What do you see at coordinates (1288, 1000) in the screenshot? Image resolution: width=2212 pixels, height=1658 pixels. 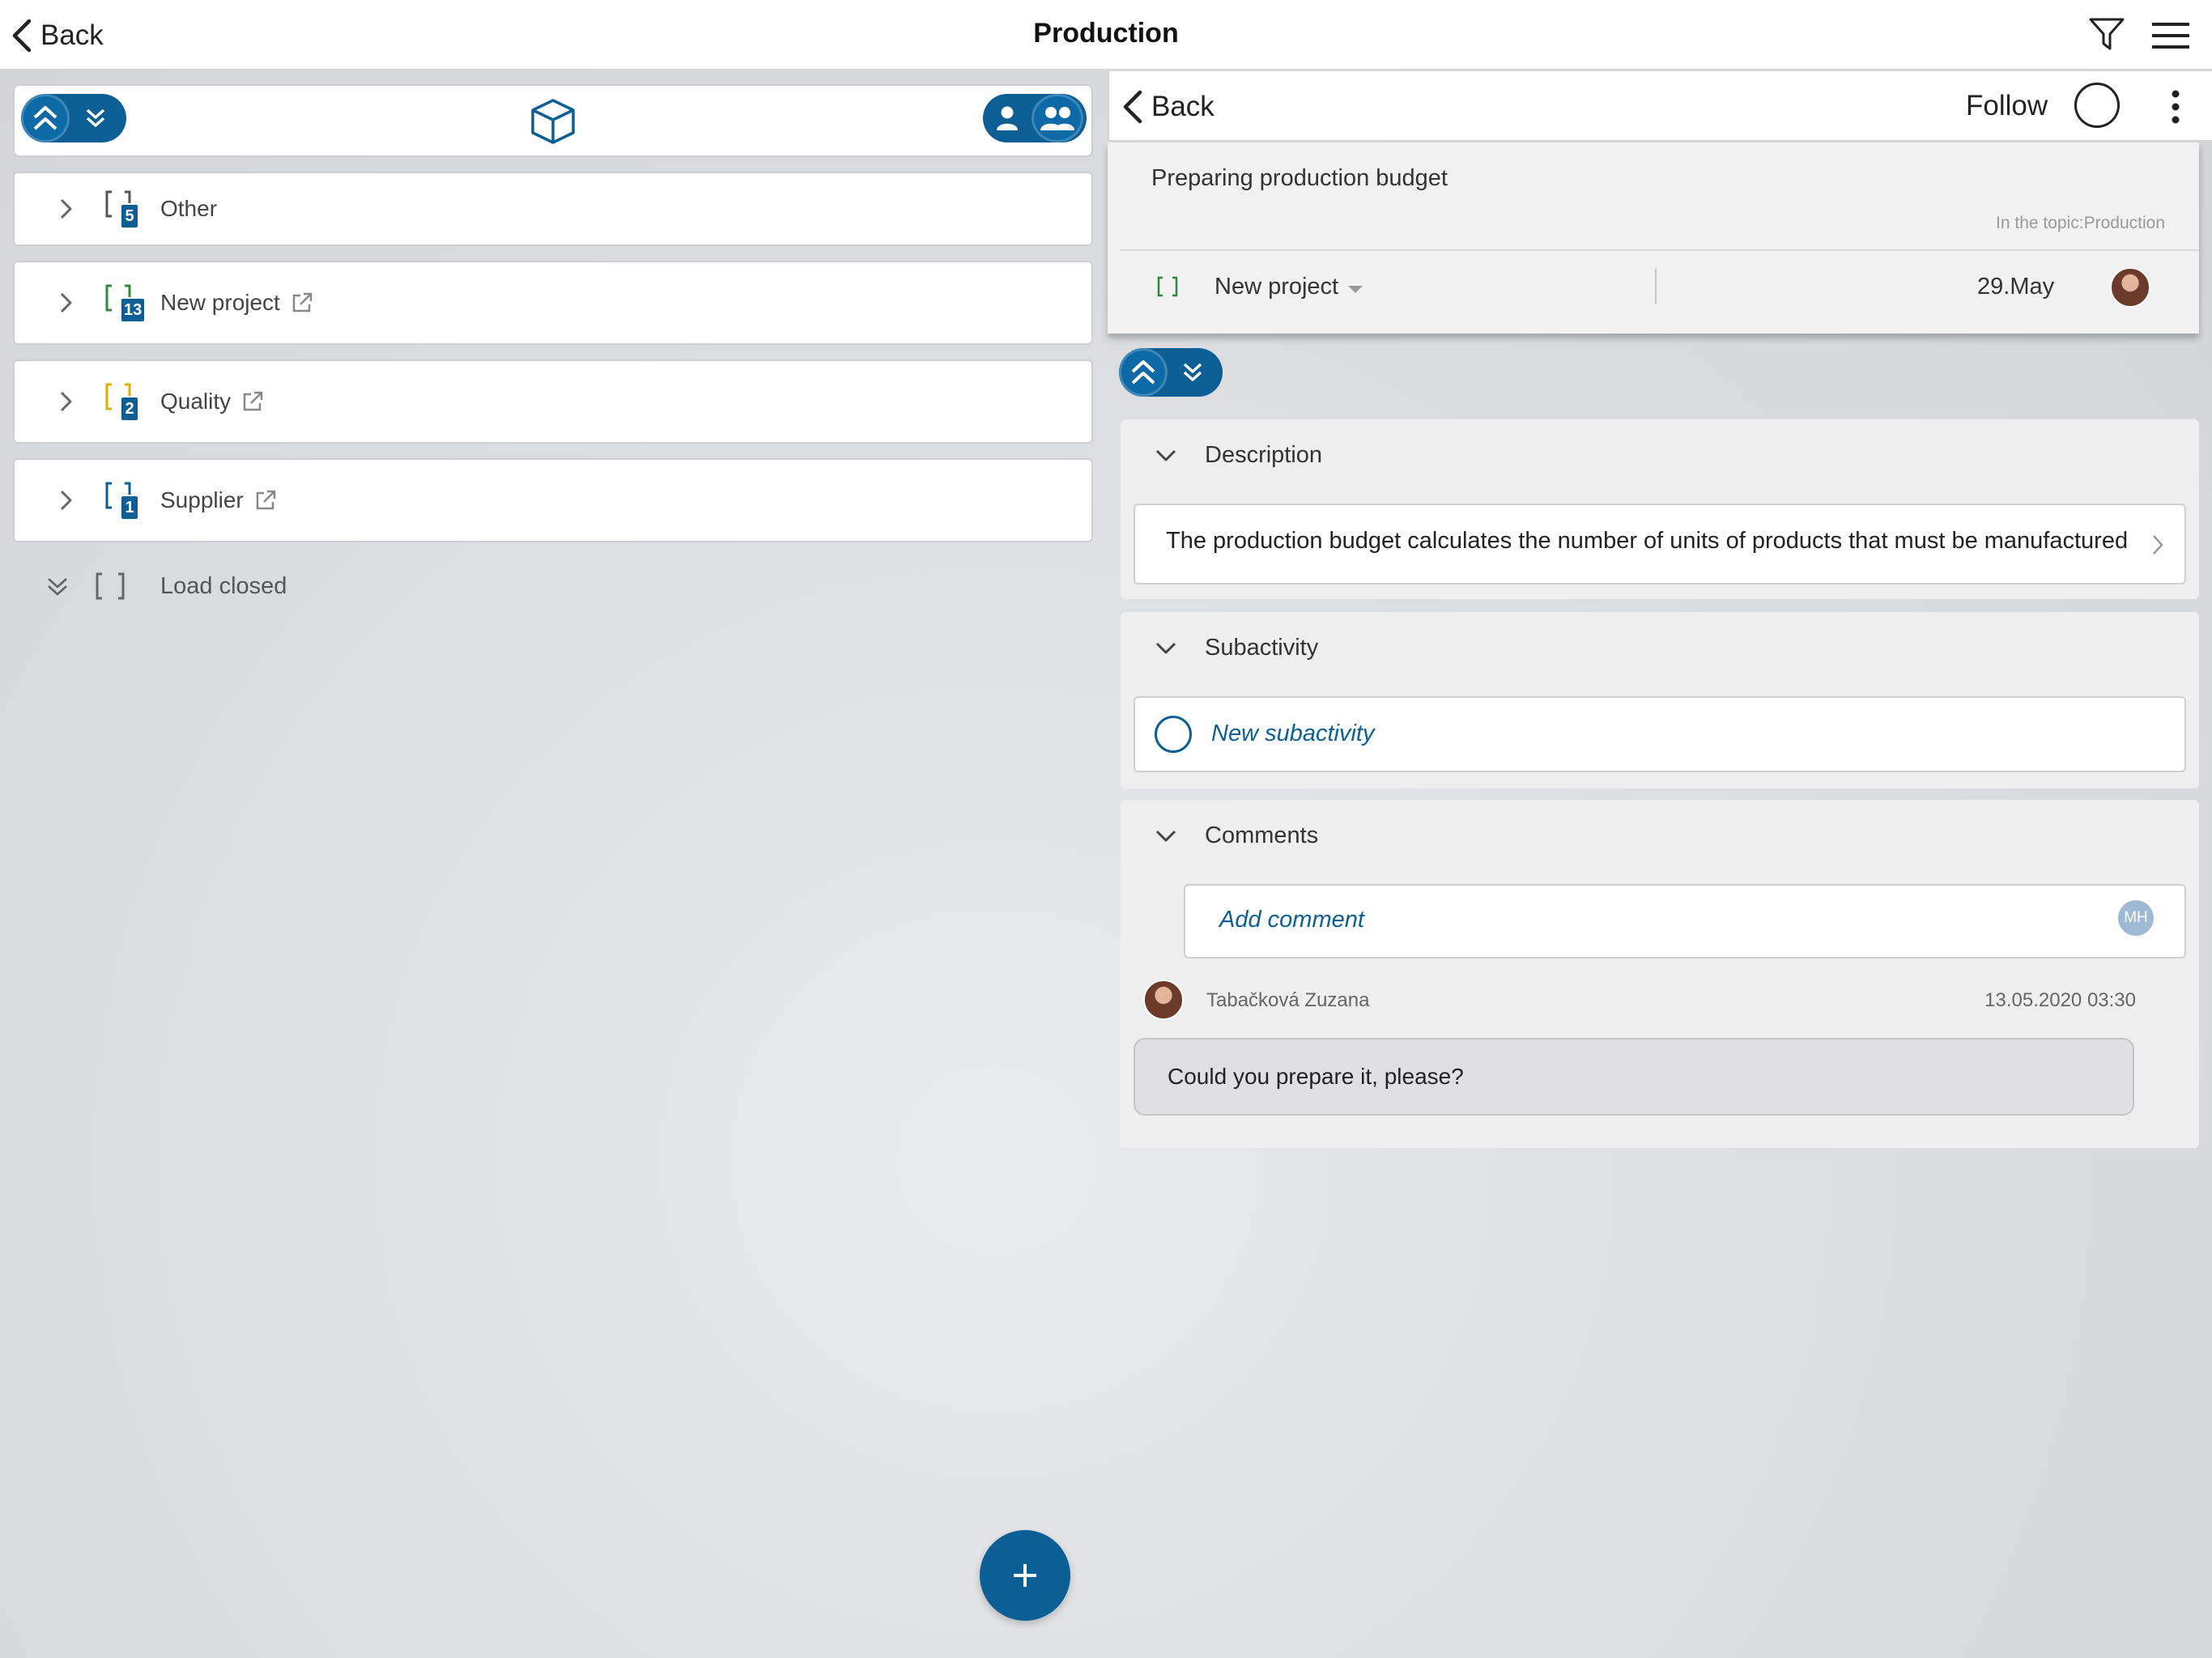 I see `comment-author: Tabačková Zuzana` at bounding box center [1288, 1000].